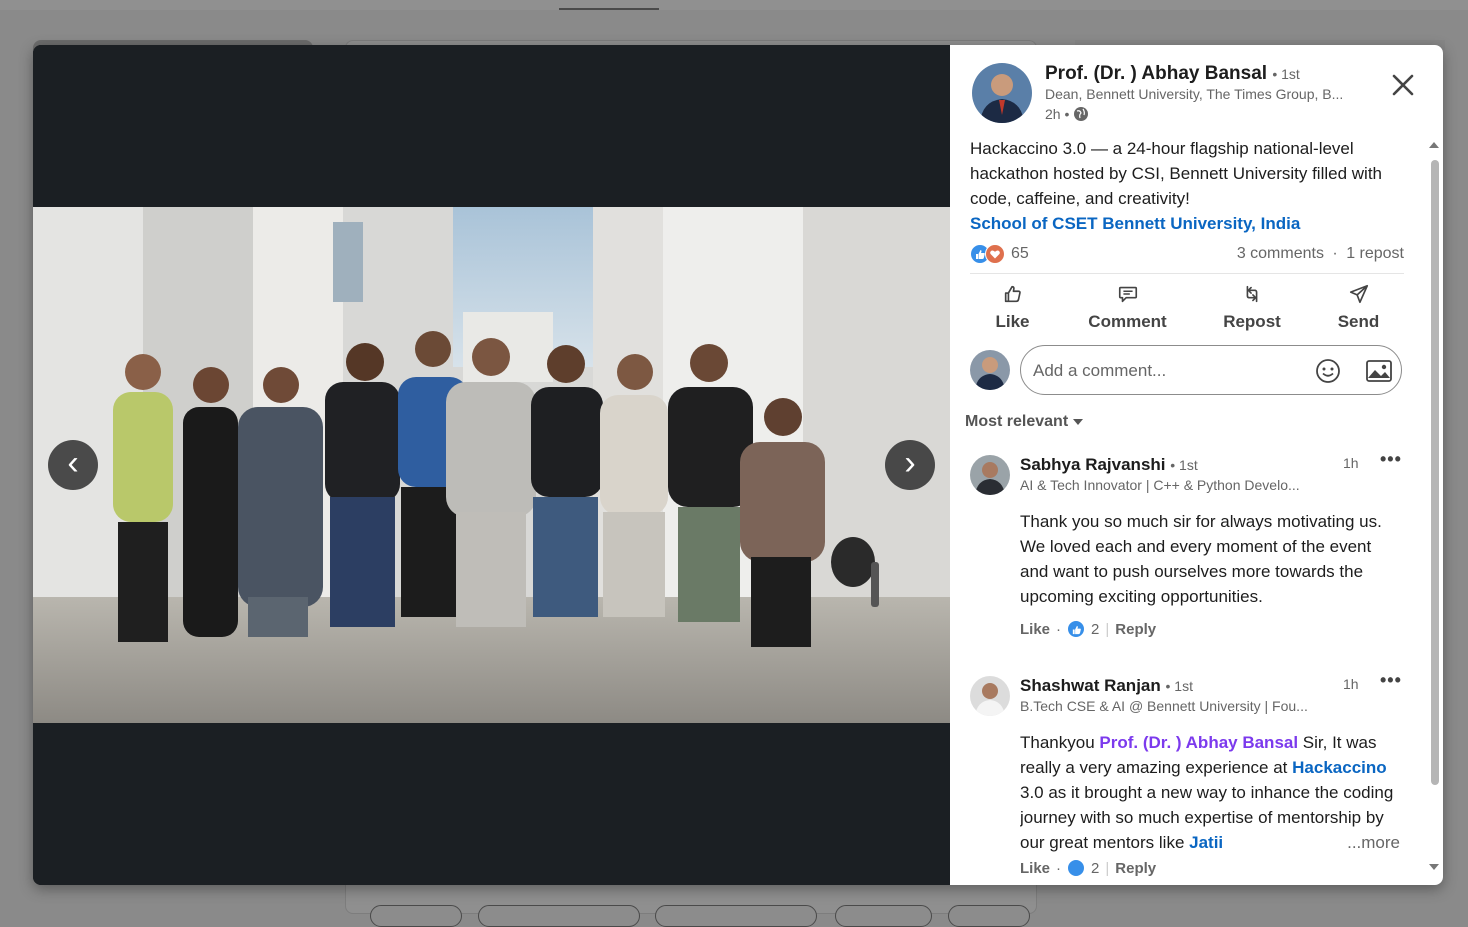  I want to click on hashtag-link: Hackaccino, so click(1339, 767).